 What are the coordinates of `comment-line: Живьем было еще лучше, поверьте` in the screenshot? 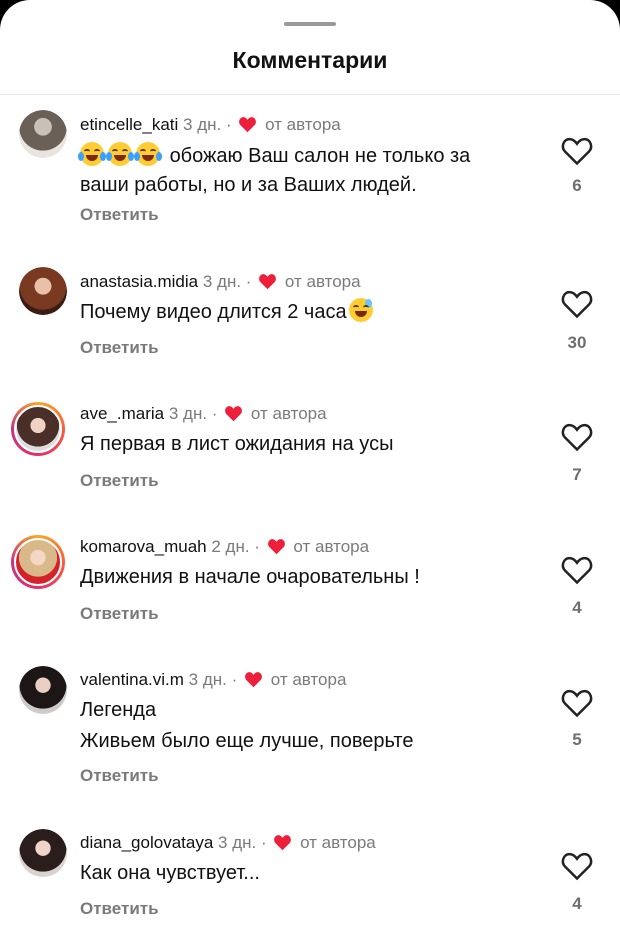 It's located at (247, 741).